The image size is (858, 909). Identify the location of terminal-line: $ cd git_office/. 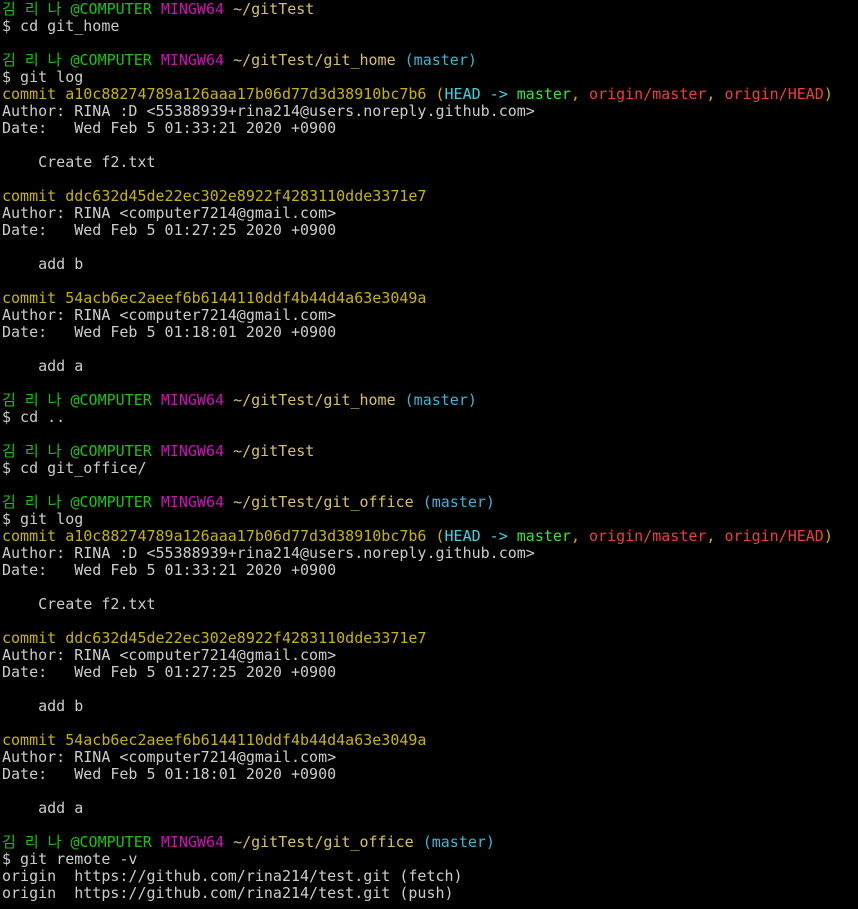
(430, 468).